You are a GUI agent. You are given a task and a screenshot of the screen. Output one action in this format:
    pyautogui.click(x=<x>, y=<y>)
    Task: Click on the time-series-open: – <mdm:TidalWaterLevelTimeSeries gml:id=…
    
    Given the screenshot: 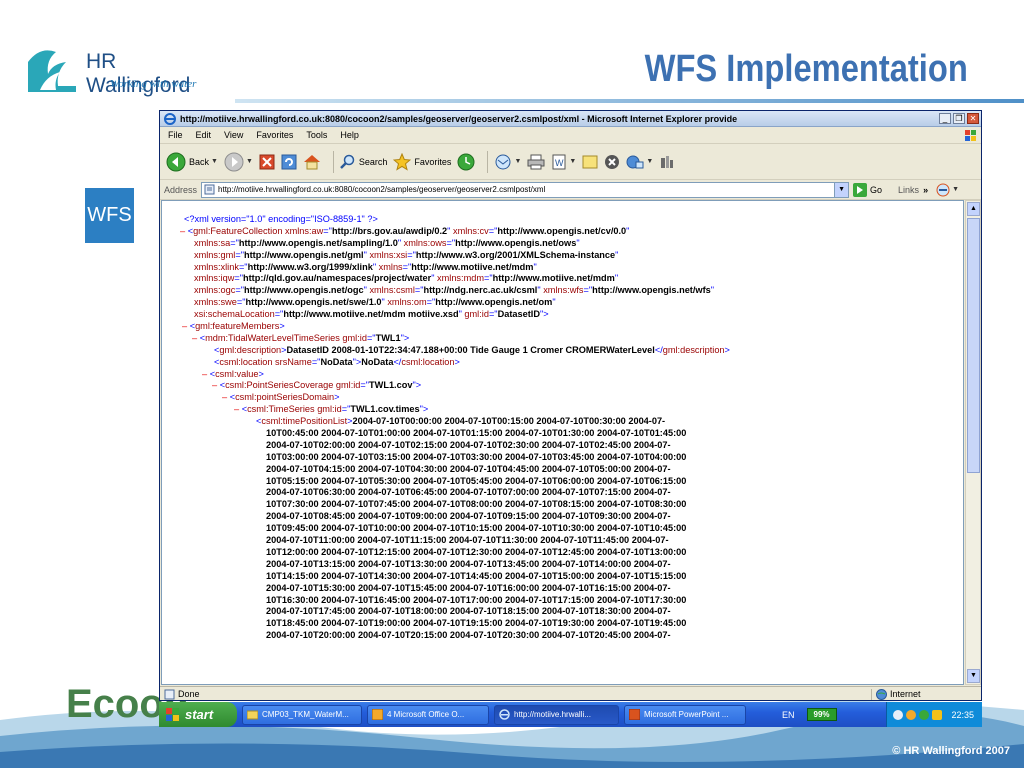 What is the action you would take?
    pyautogui.click(x=455, y=339)
    